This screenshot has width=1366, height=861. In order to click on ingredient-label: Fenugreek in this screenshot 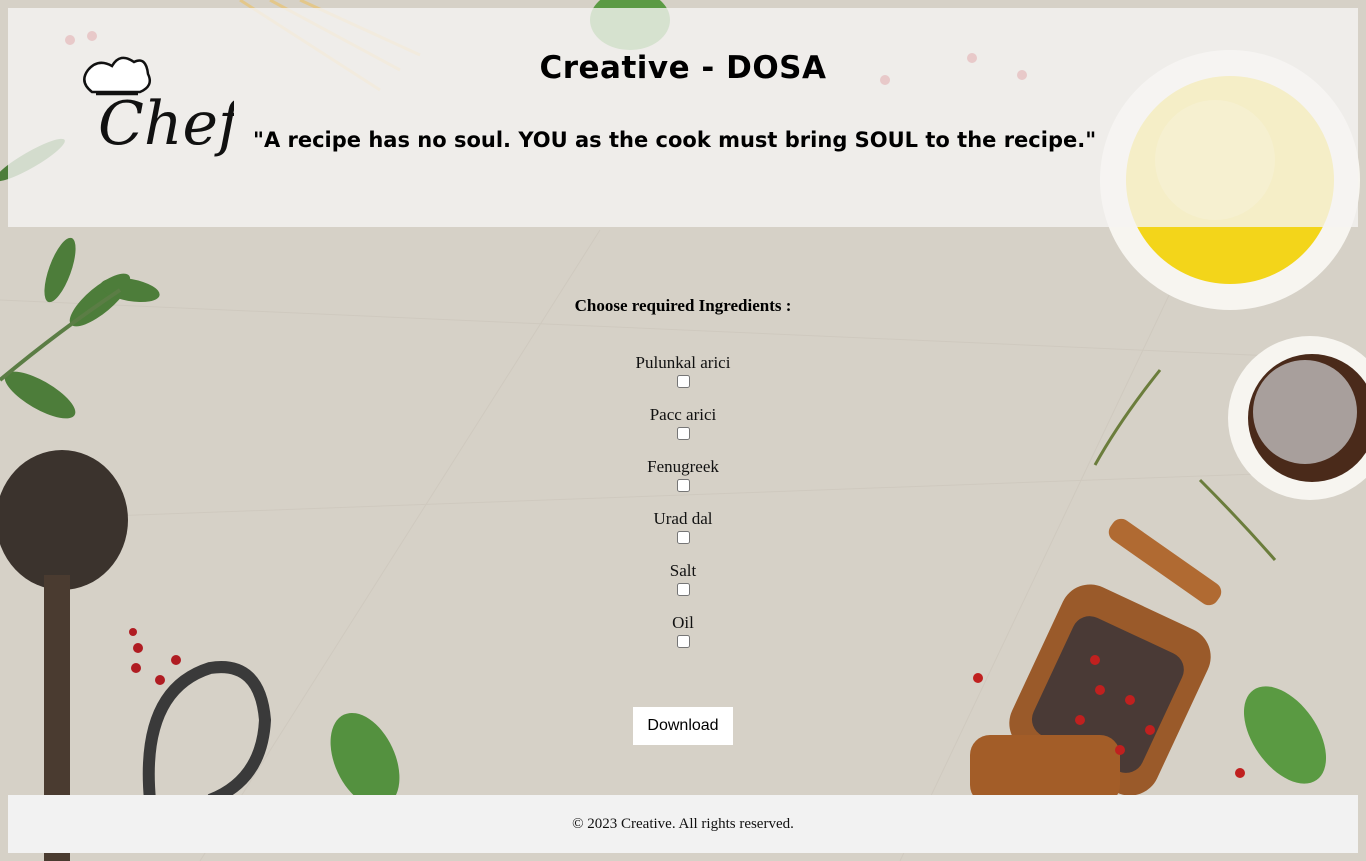, I will do `click(683, 466)`.